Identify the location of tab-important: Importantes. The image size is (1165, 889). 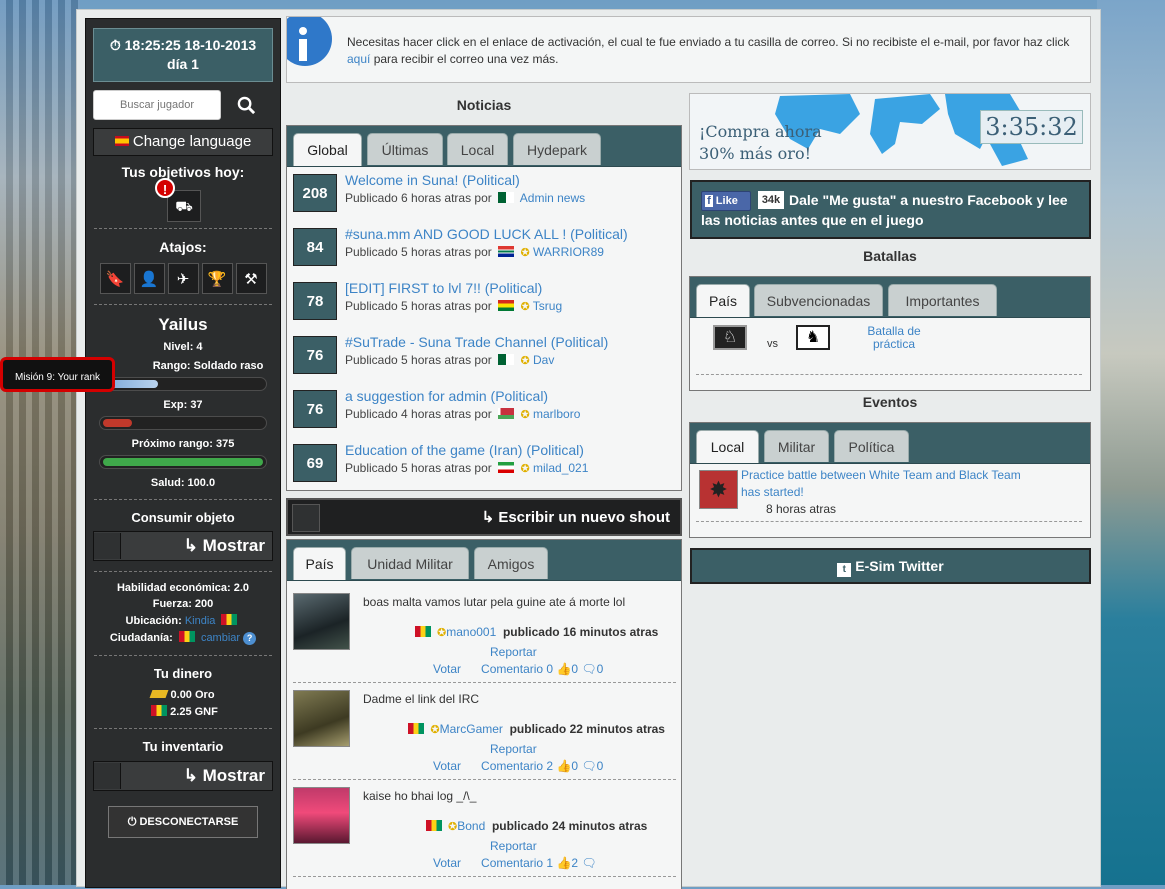
(942, 300).